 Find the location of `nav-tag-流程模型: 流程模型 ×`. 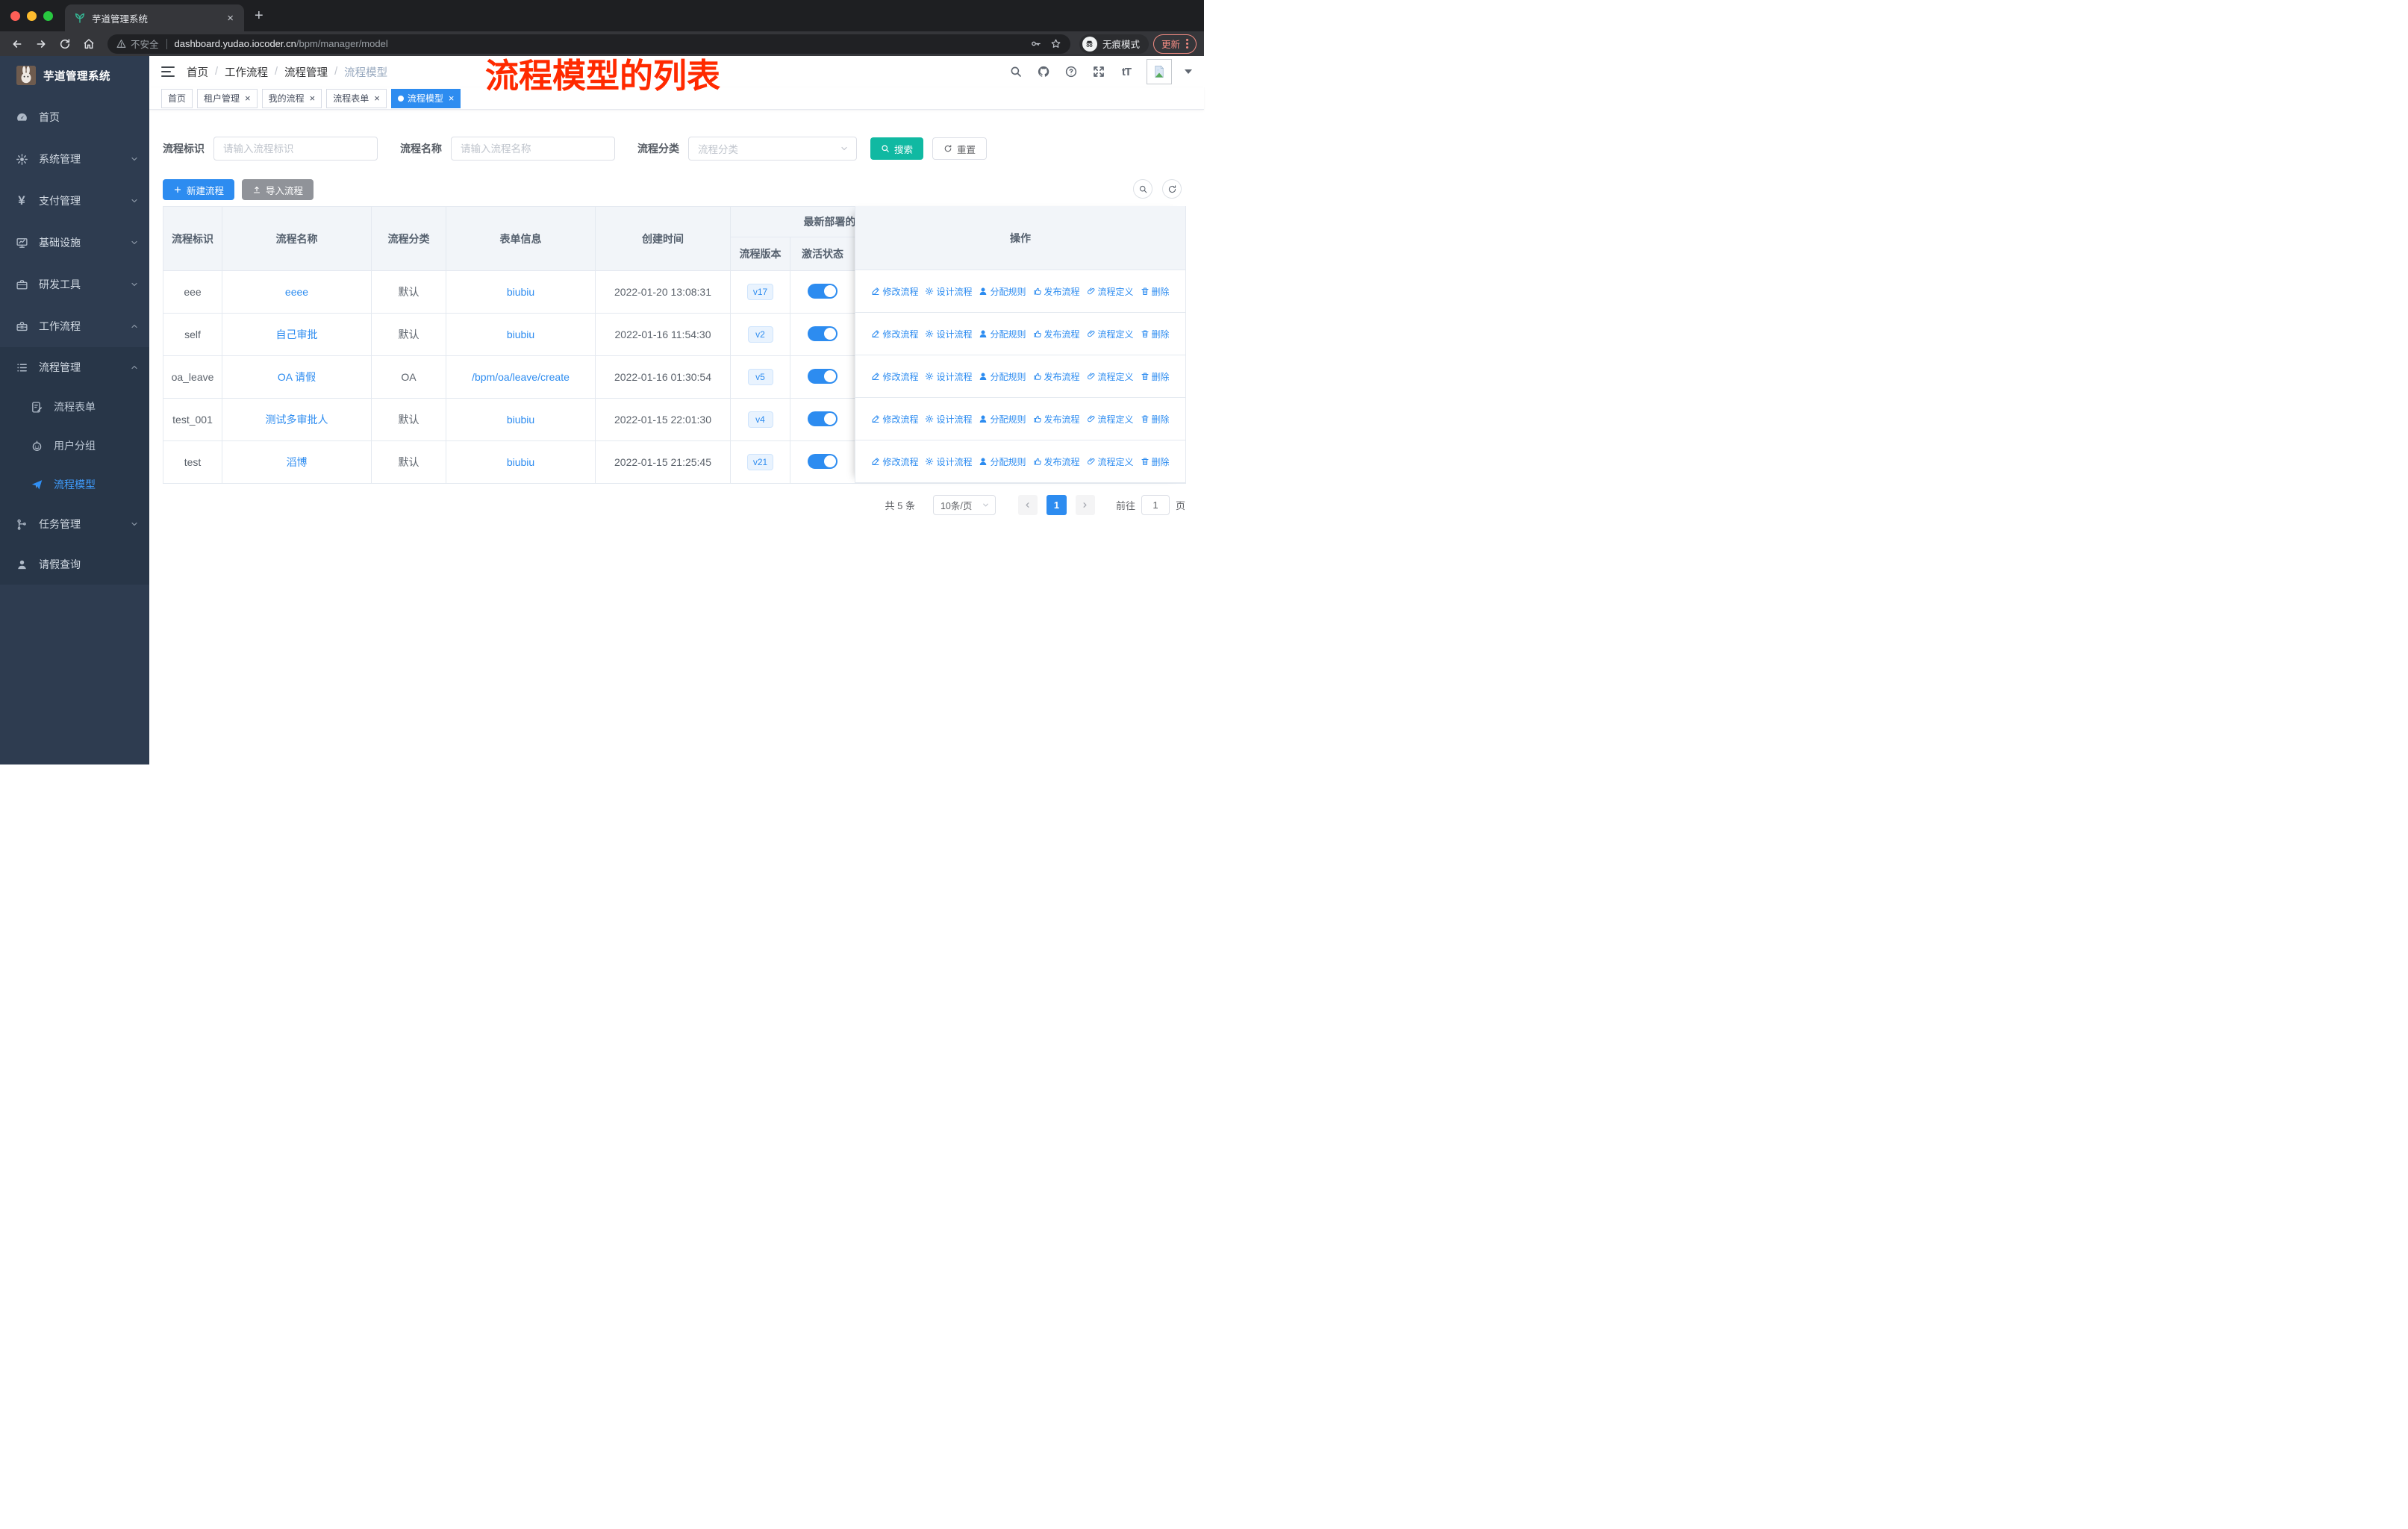

nav-tag-流程模型: 流程模型 × is located at coordinates (425, 98).